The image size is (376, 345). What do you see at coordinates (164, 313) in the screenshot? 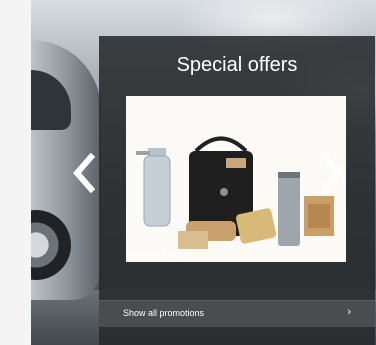
I see `show-all-promotions-label: Show all promotions` at bounding box center [164, 313].